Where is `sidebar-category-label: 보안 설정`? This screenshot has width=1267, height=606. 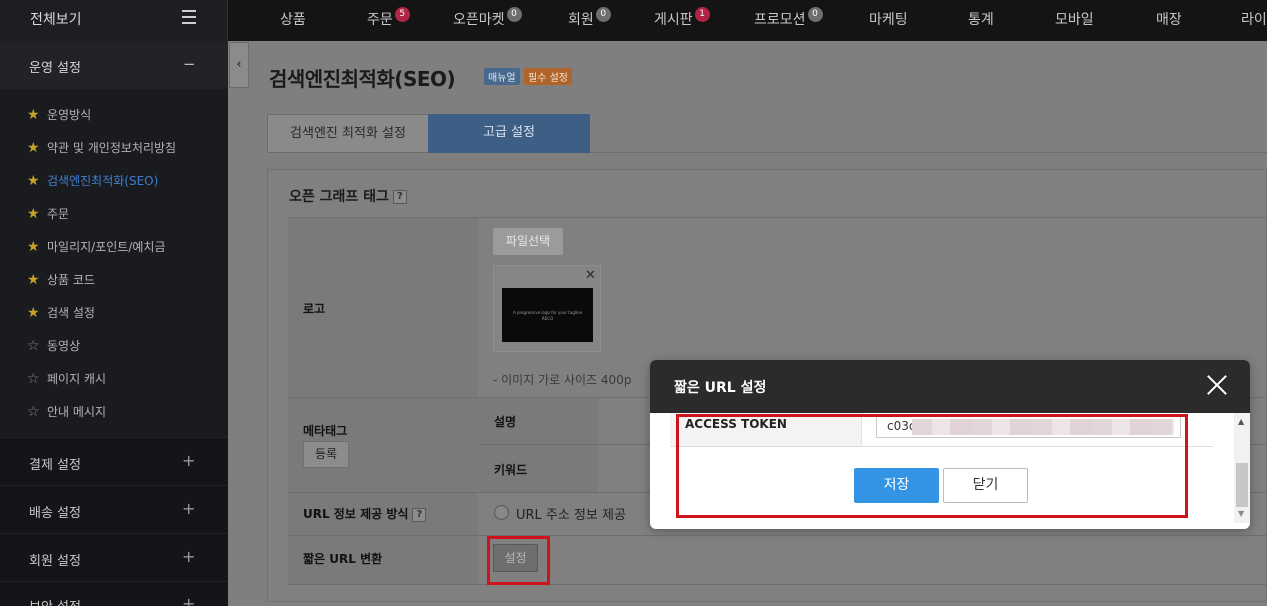
sidebar-category-label: 보안 설정 is located at coordinates (55, 601).